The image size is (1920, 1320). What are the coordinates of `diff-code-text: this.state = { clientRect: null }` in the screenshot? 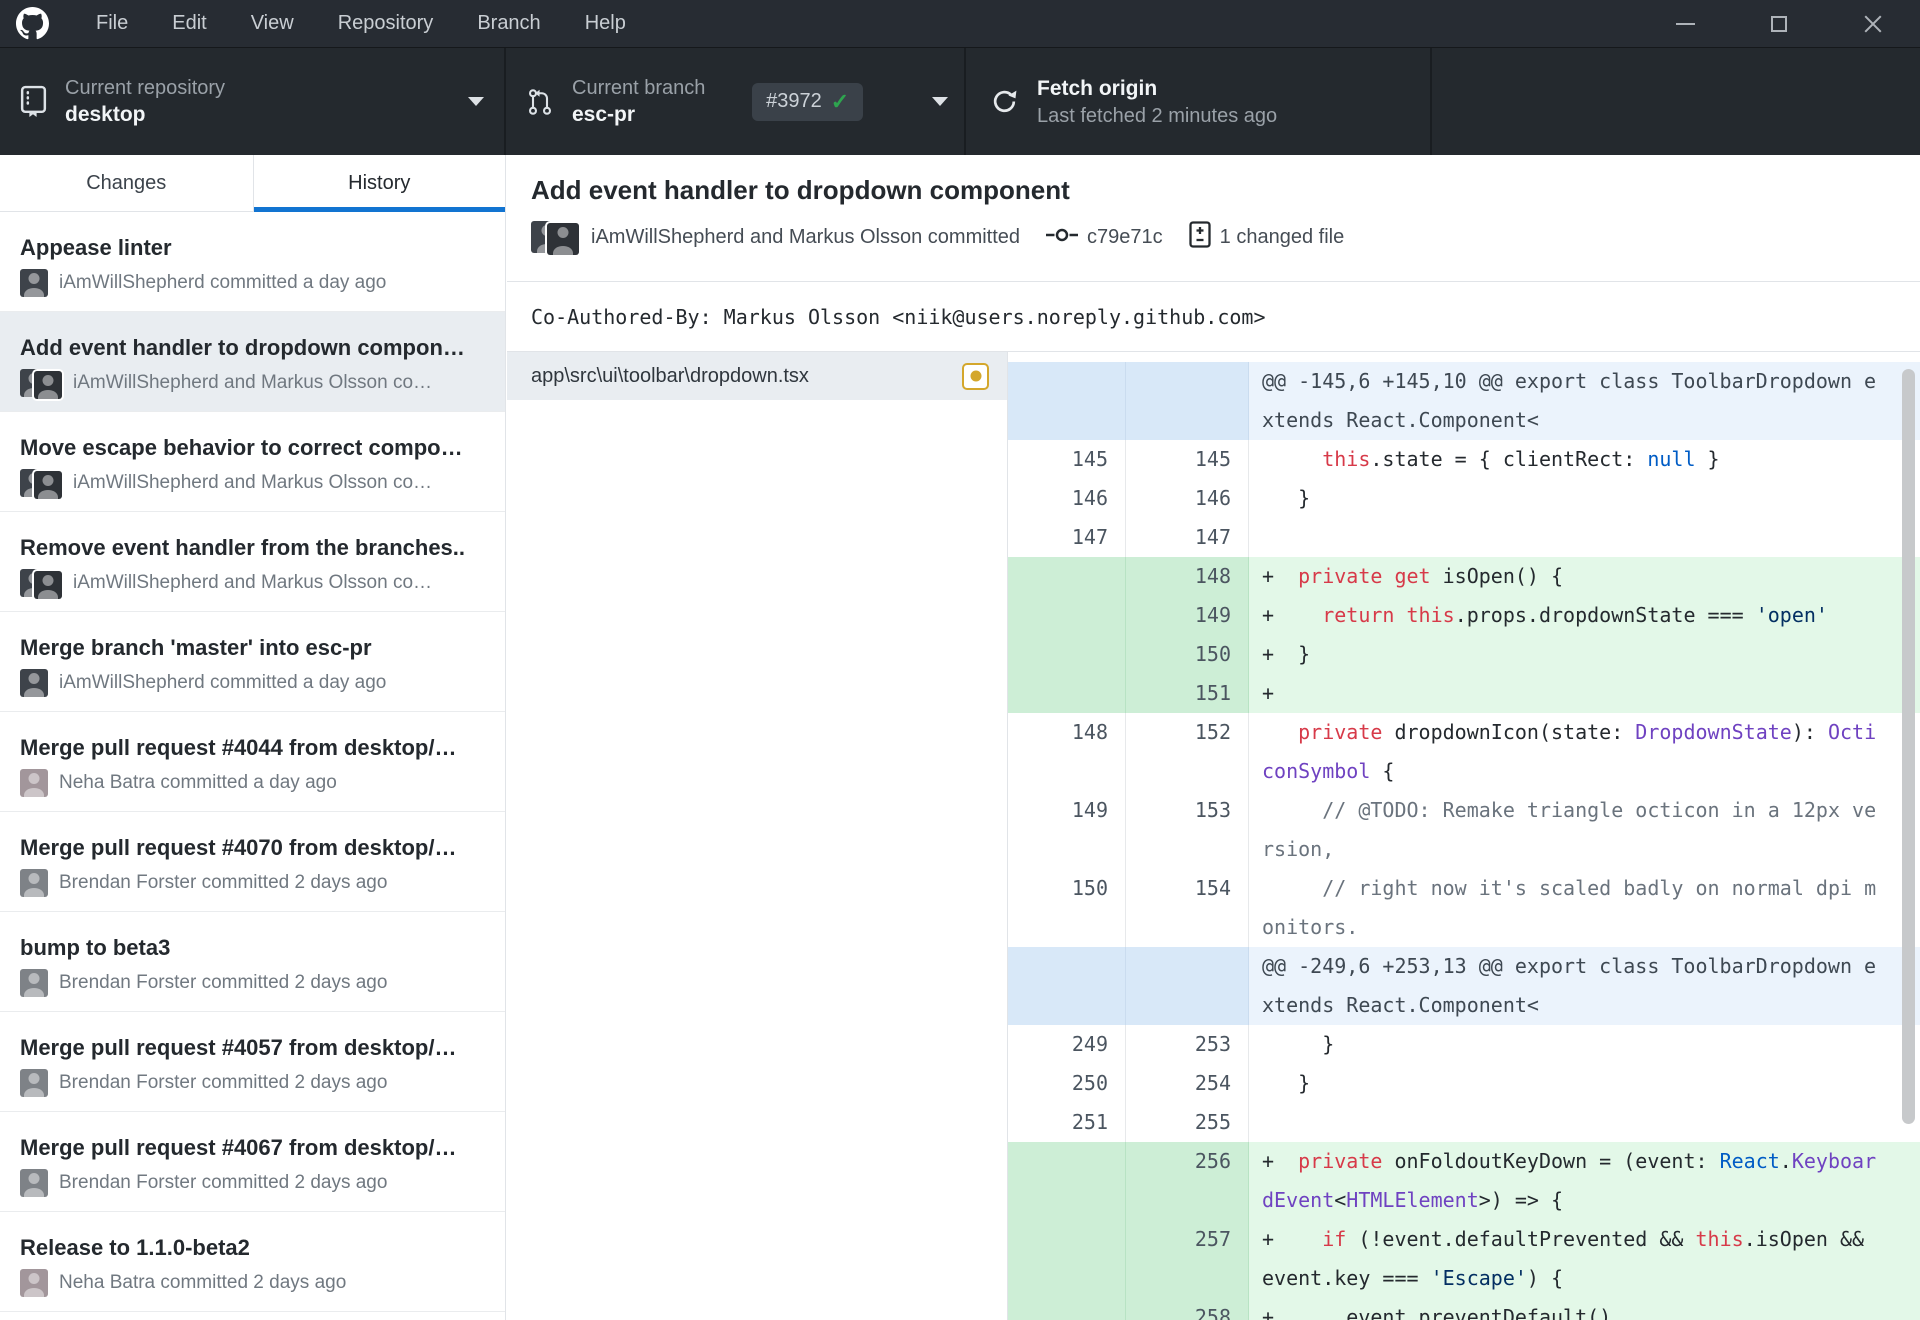 It's located at (1564, 459).